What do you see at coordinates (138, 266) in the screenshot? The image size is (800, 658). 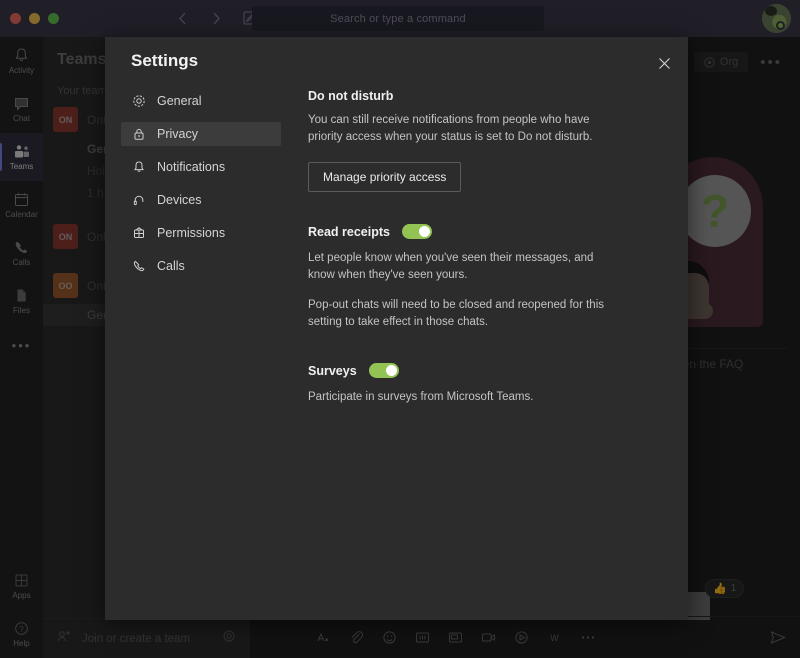 I see `phone-icon` at bounding box center [138, 266].